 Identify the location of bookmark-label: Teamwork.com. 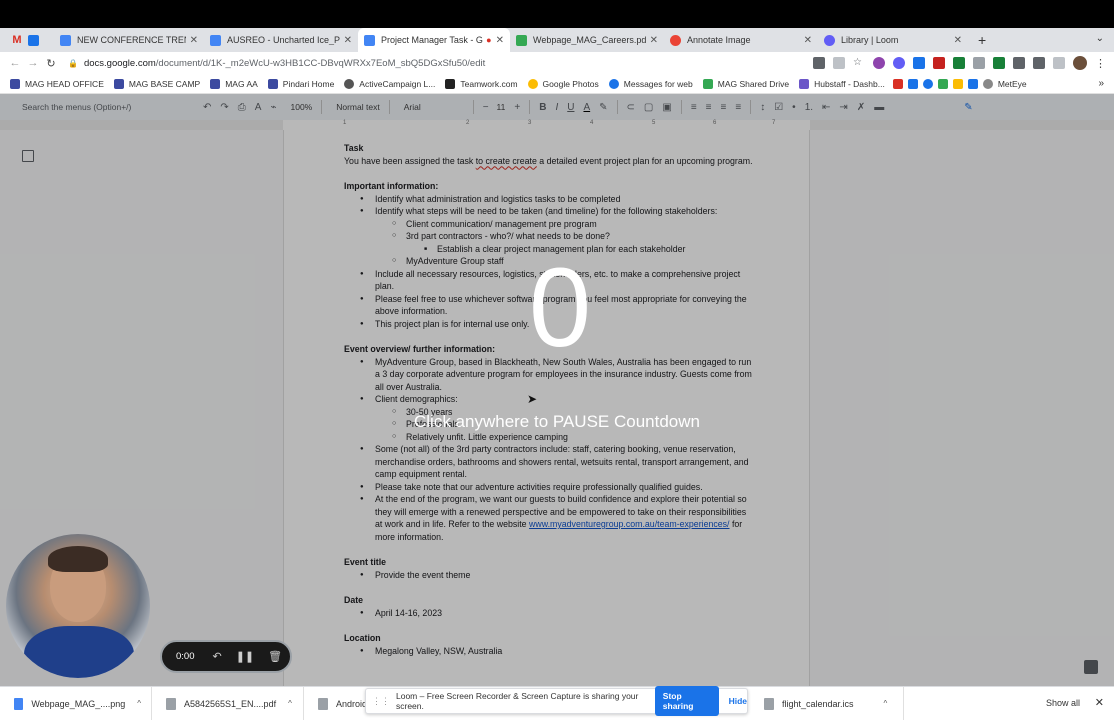
(489, 83).